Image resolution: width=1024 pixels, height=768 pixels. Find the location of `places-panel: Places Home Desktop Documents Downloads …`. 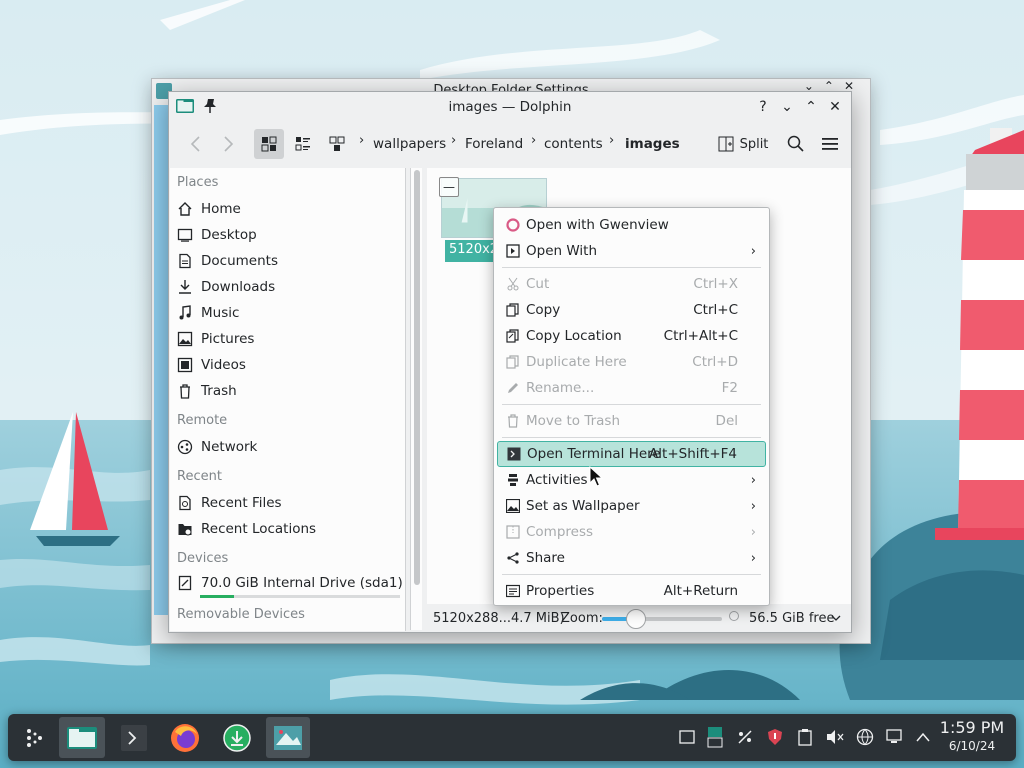

places-panel: Places Home Desktop Documents Downloads … is located at coordinates (288, 399).